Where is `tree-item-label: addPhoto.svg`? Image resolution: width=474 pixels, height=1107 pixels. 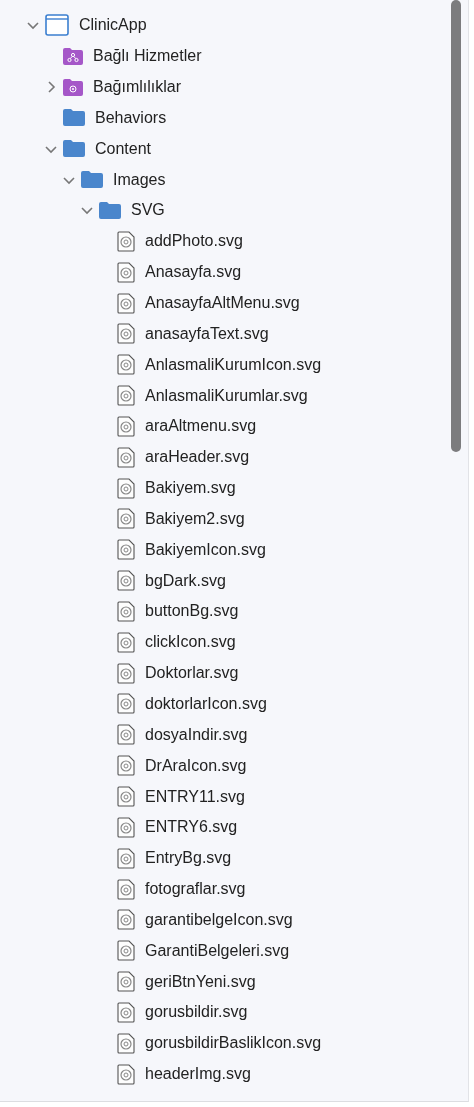
tree-item-label: addPhoto.svg is located at coordinates (194, 241).